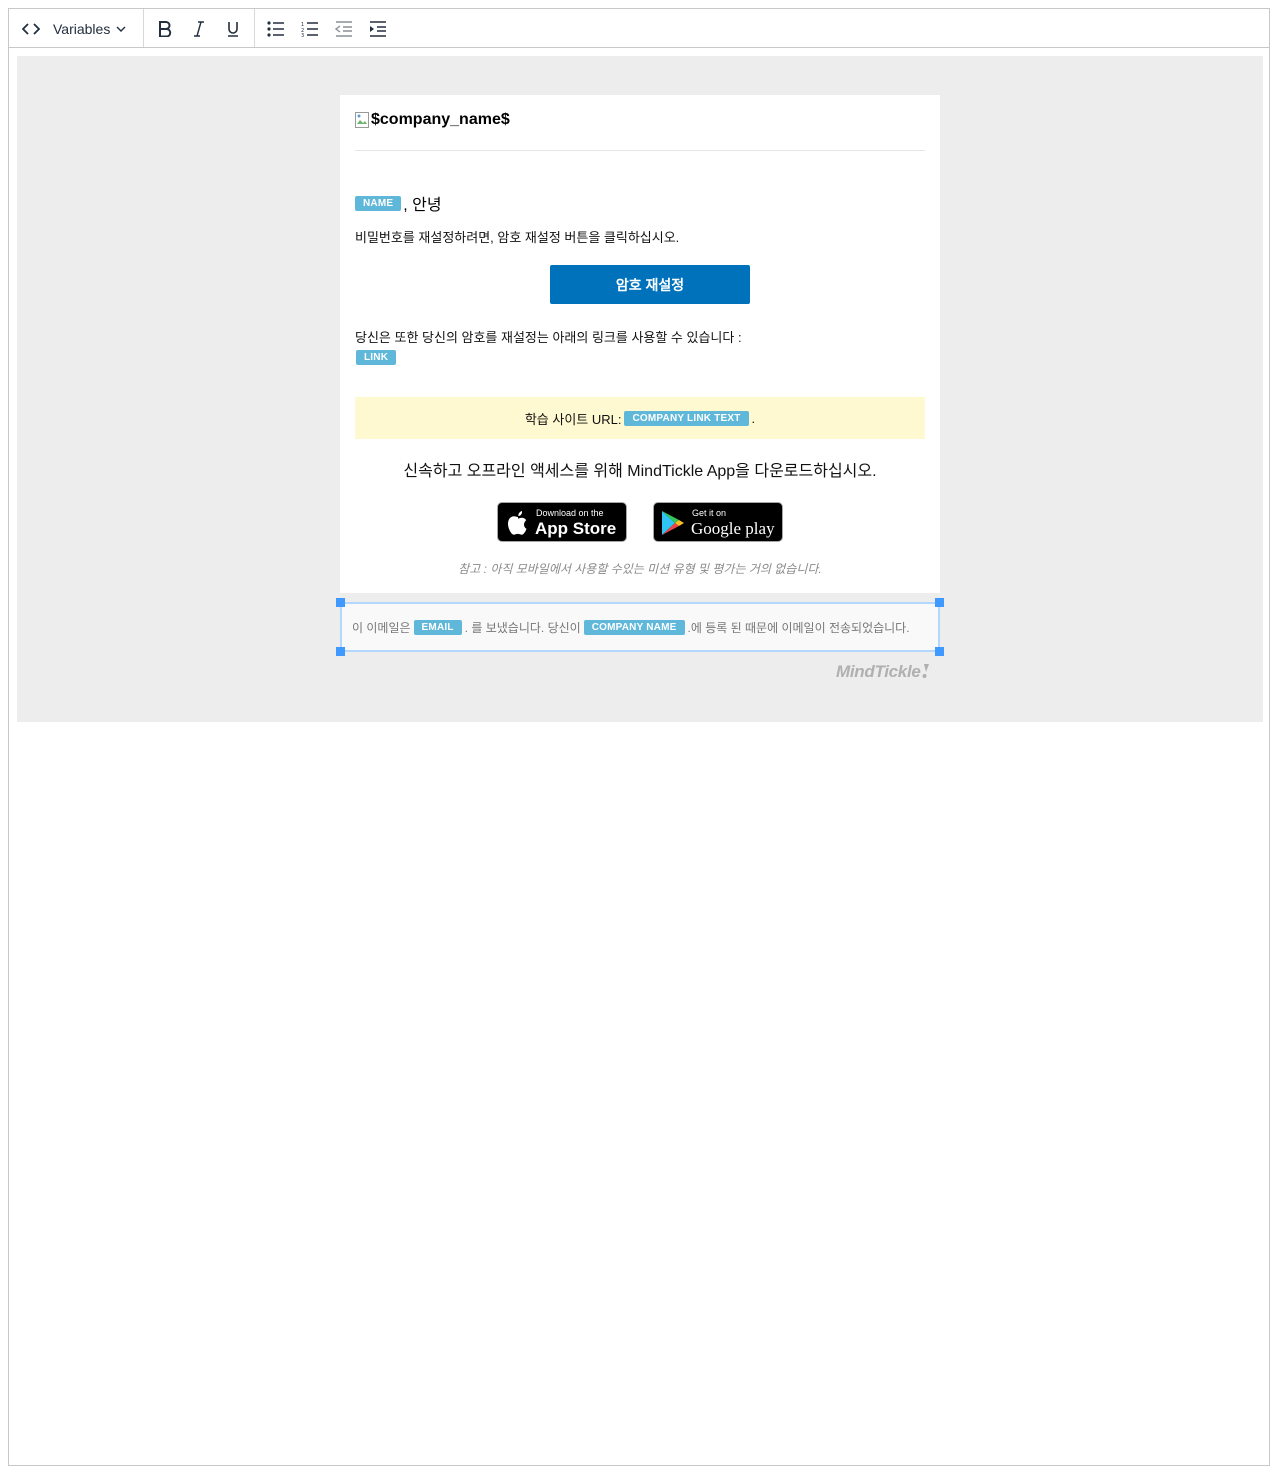 The height and width of the screenshot is (1476, 1280). I want to click on reset-password-button: 암호 재설정, so click(650, 284).